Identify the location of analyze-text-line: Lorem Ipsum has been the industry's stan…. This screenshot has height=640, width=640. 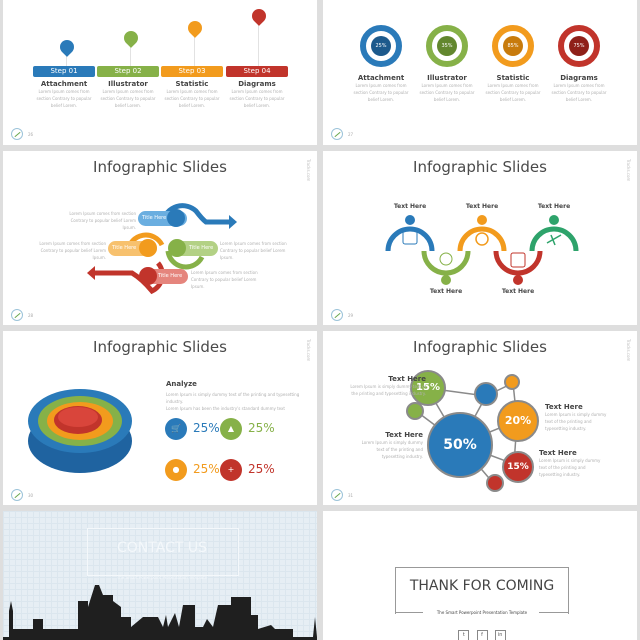
(225, 408).